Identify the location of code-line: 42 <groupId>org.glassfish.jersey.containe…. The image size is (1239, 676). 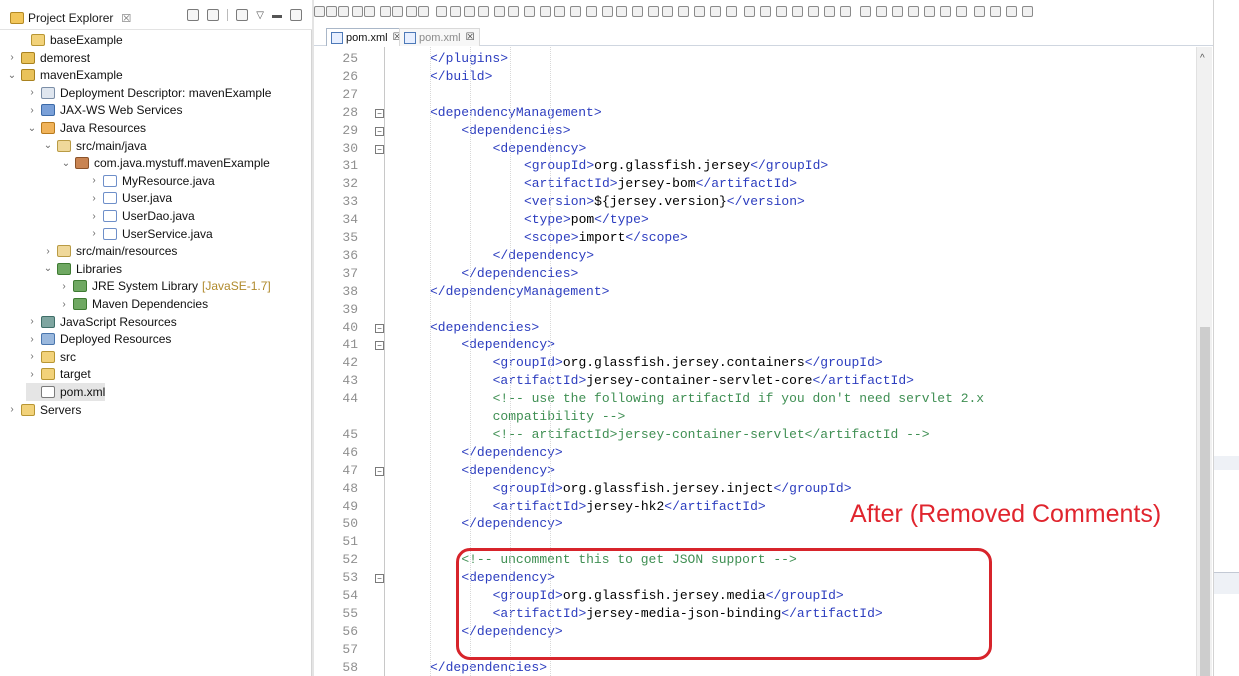
(754, 364).